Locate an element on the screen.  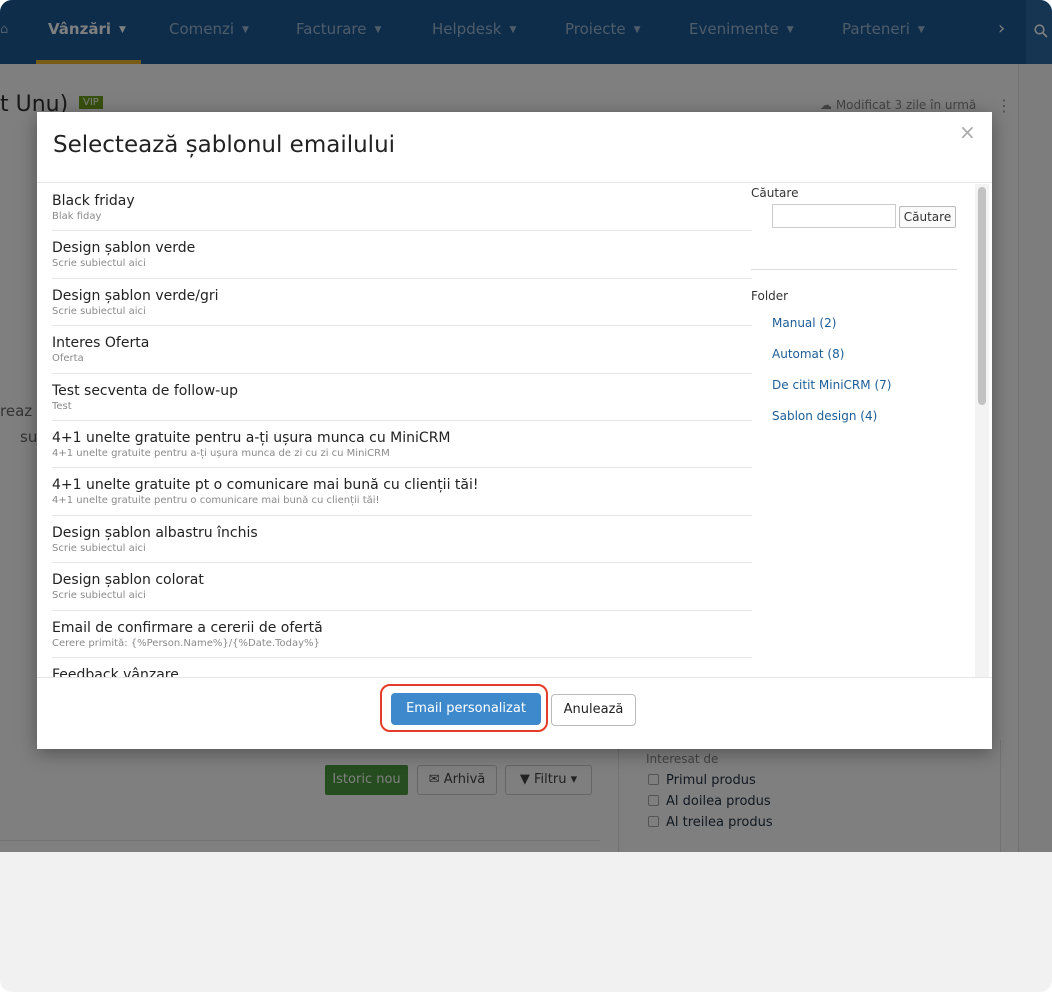
template-row: Test secventa de follow-up Test is located at coordinates (402, 397).